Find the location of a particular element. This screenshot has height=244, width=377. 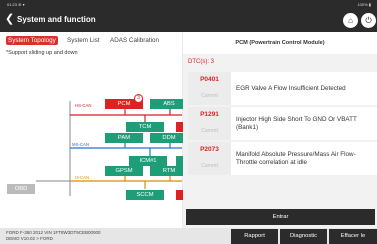

app-header: ❮ System and function ⌂ ⏻ is located at coordinates (188, 20).